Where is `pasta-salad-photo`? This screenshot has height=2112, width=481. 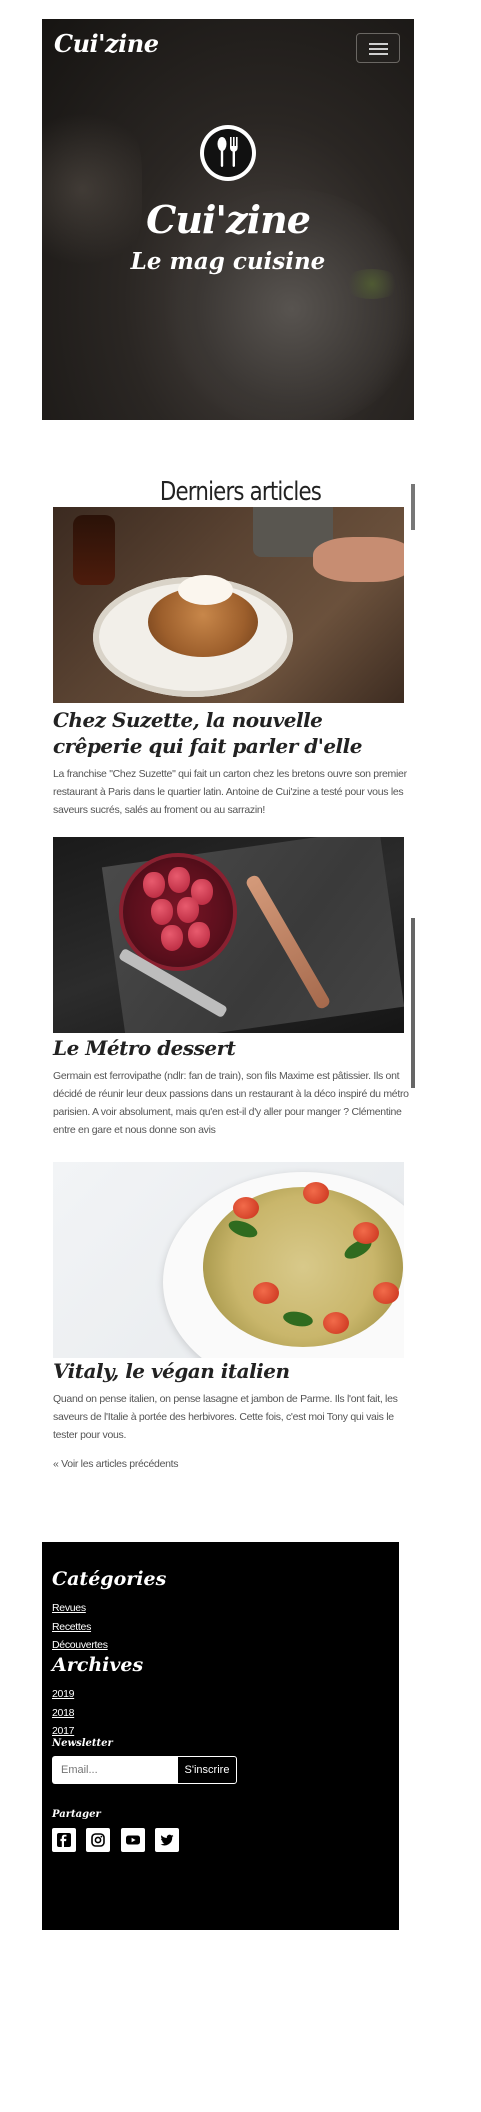
pasta-salad-photo is located at coordinates (228, 1260).